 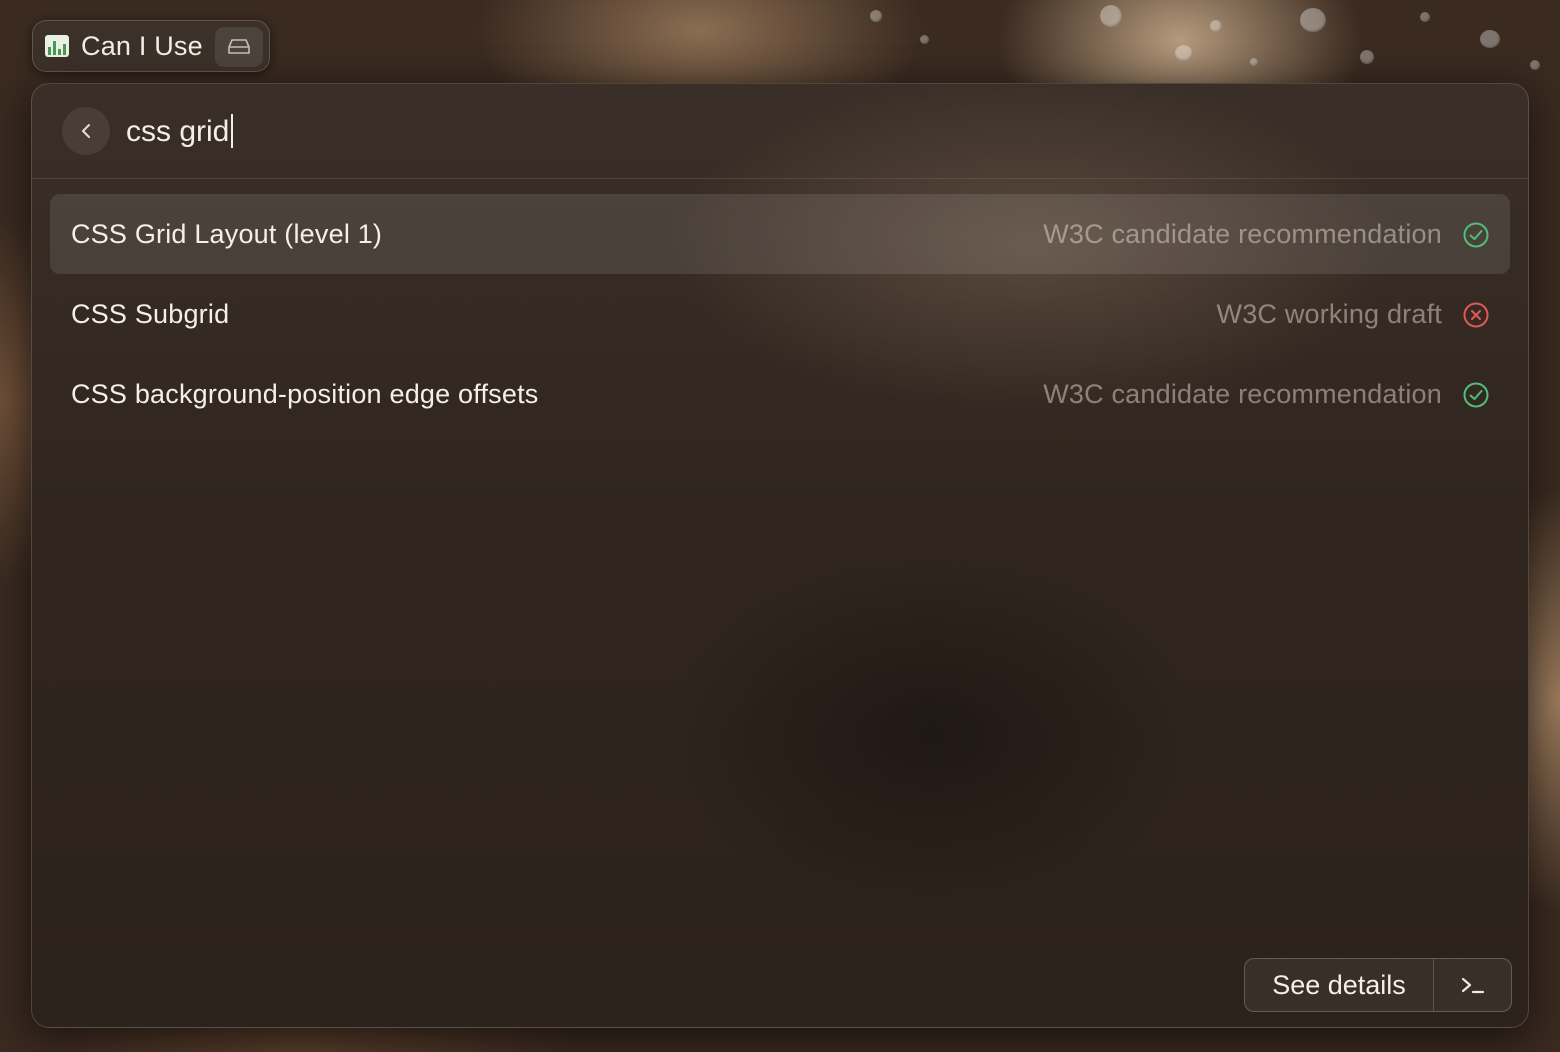 What do you see at coordinates (150, 313) in the screenshot?
I see `result-title: CSS Subgrid` at bounding box center [150, 313].